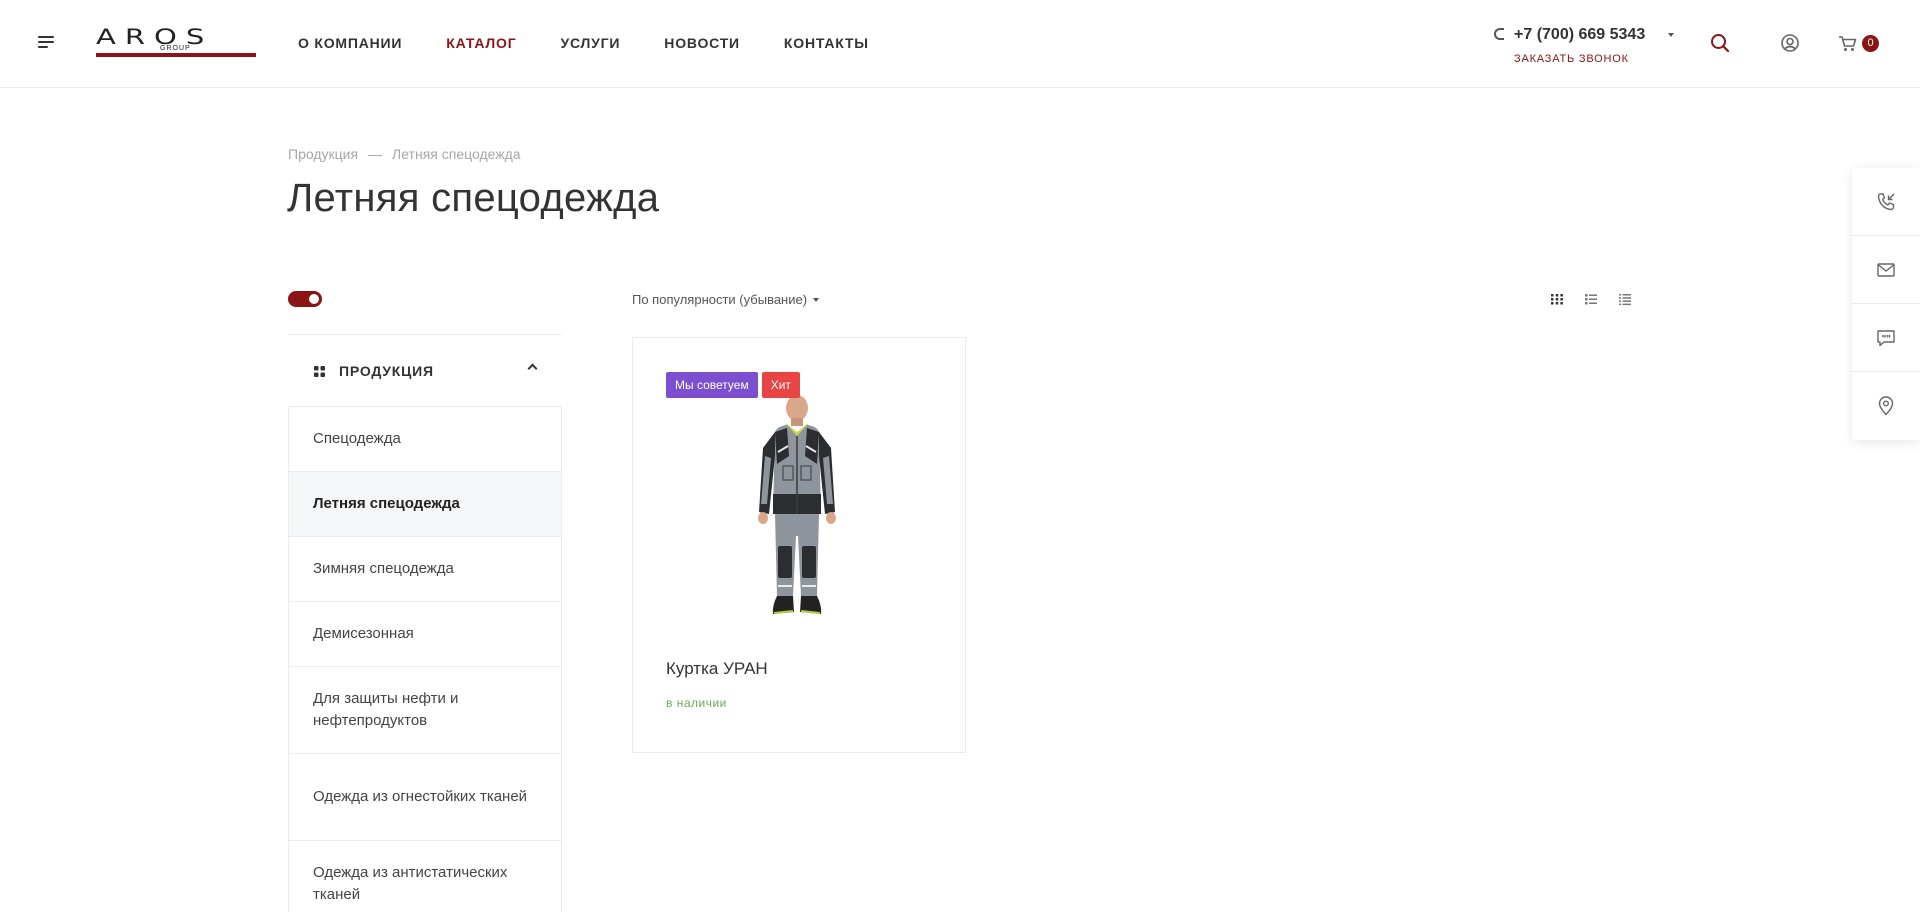 This screenshot has width=1920, height=912. Describe the element at coordinates (155, 36) in the screenshot. I see `logo-text: AROS` at that location.